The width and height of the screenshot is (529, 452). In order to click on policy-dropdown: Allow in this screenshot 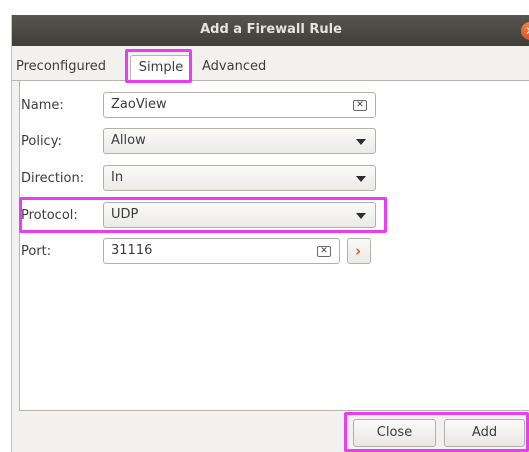, I will do `click(239, 141)`.